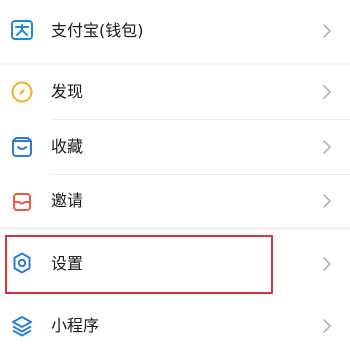 Image resolution: width=350 pixels, height=344 pixels. Describe the element at coordinates (22, 263) in the screenshot. I see `gear-icon` at that location.